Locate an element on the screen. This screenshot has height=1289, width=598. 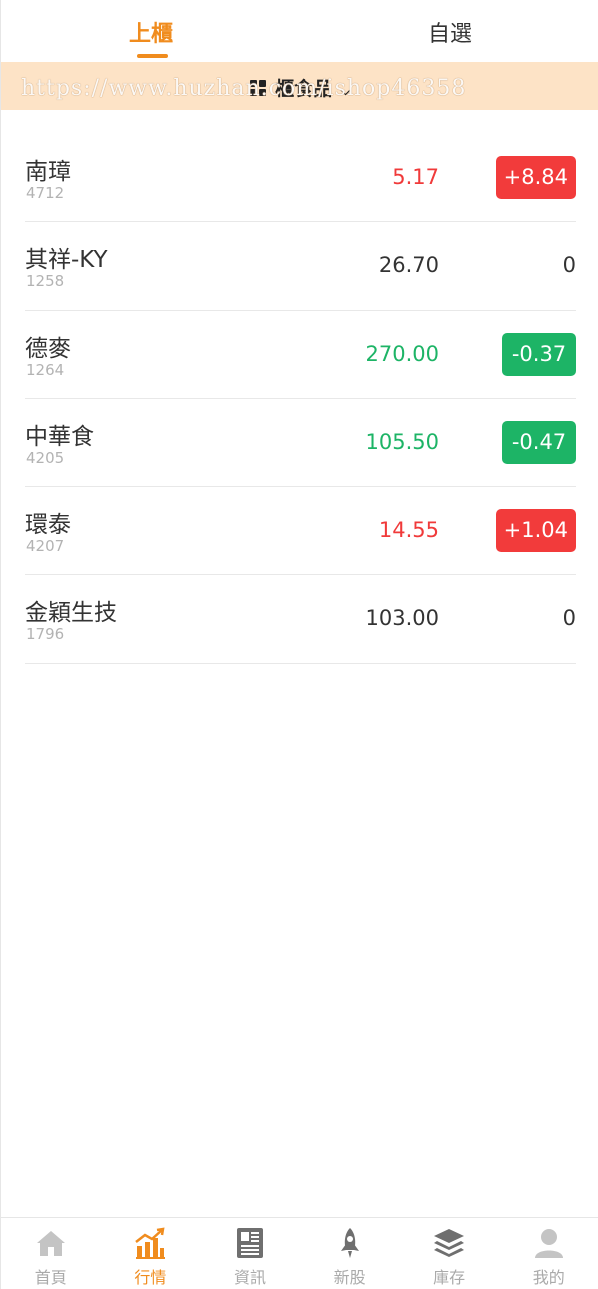
home-icon is located at coordinates (51, 1243).